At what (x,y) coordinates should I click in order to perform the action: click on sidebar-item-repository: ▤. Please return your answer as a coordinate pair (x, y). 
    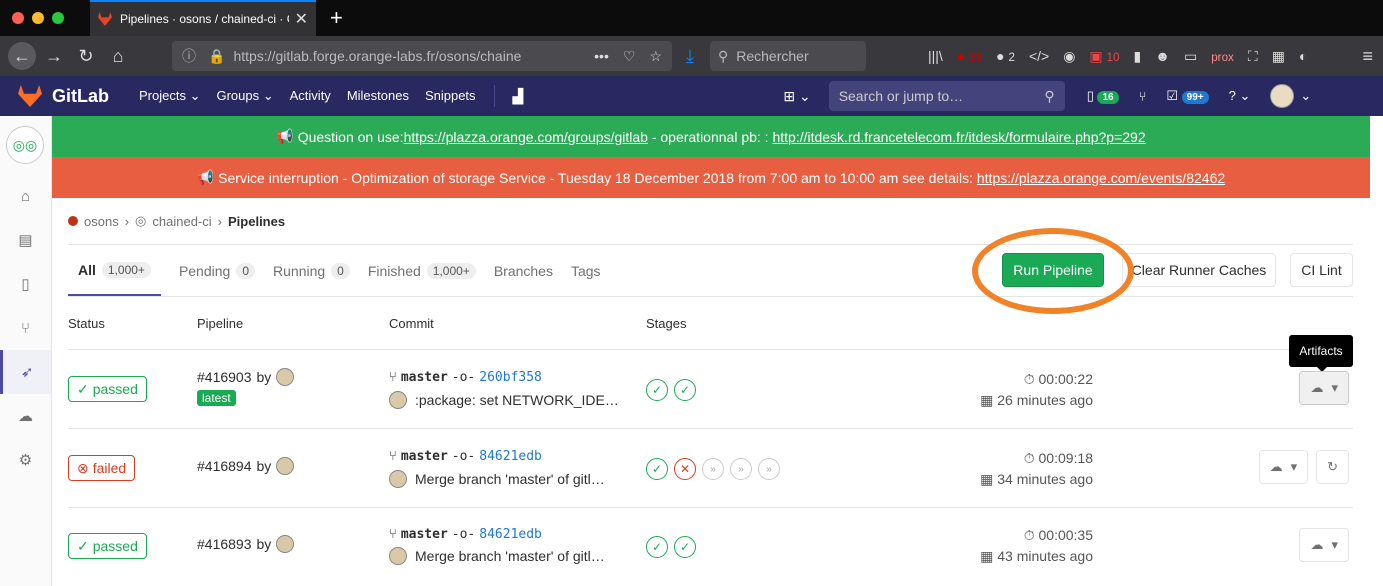
    Looking at the image, I should click on (25, 240).